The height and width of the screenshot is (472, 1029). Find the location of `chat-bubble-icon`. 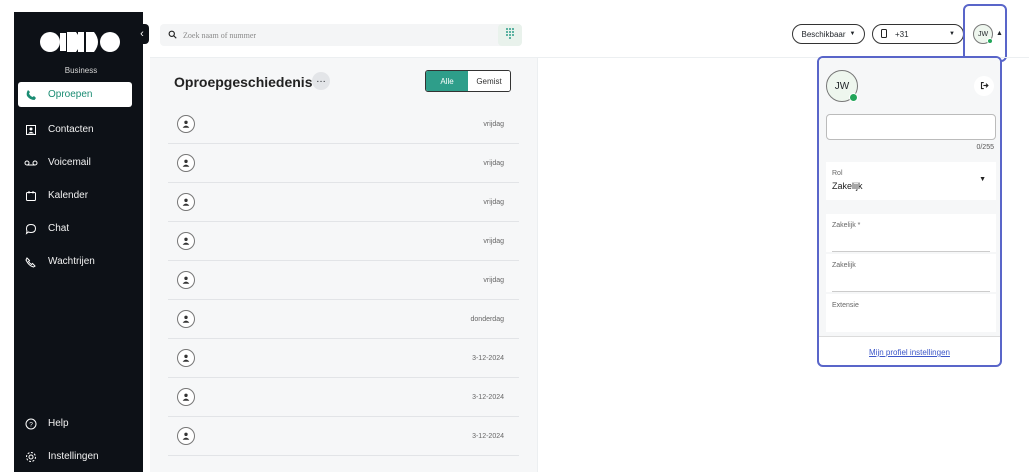

chat-bubble-icon is located at coordinates (31, 229).